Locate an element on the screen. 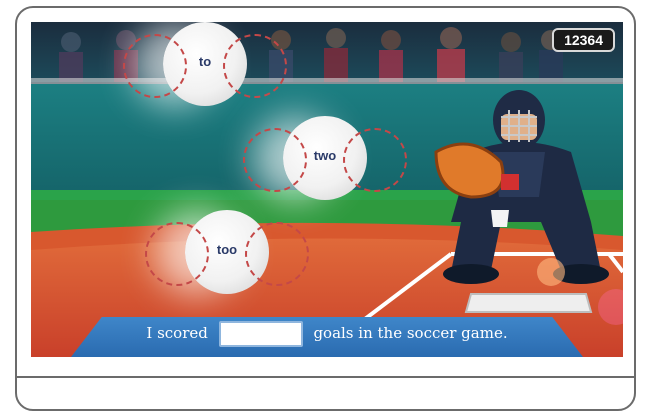 The image size is (654, 419). ball-word: to is located at coordinates (205, 61).